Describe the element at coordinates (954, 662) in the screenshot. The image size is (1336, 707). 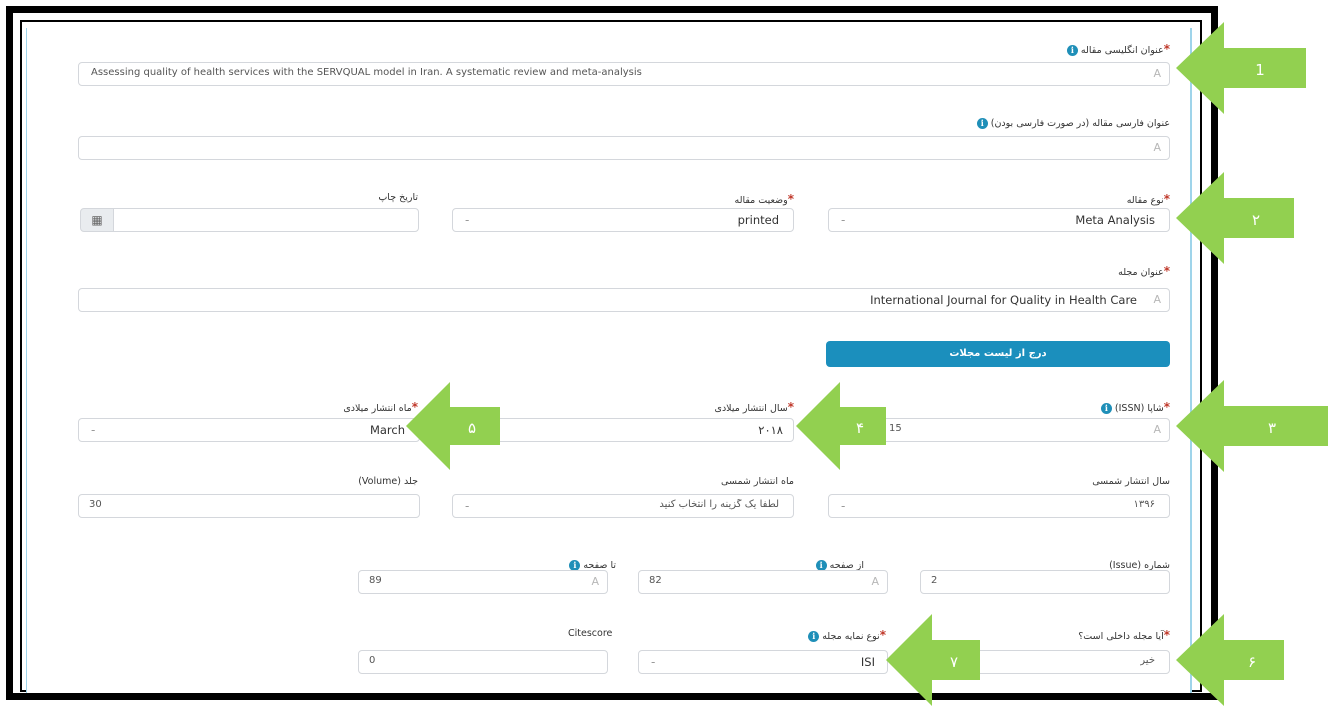
I see `annotation-number-7: ۷` at that location.